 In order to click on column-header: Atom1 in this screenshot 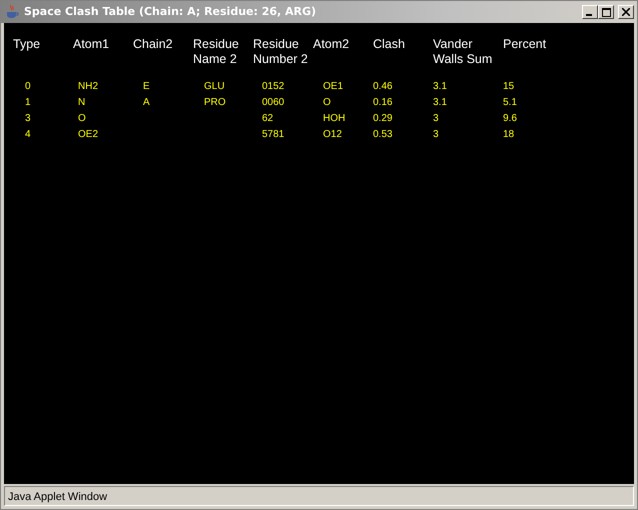, I will do `click(91, 44)`.